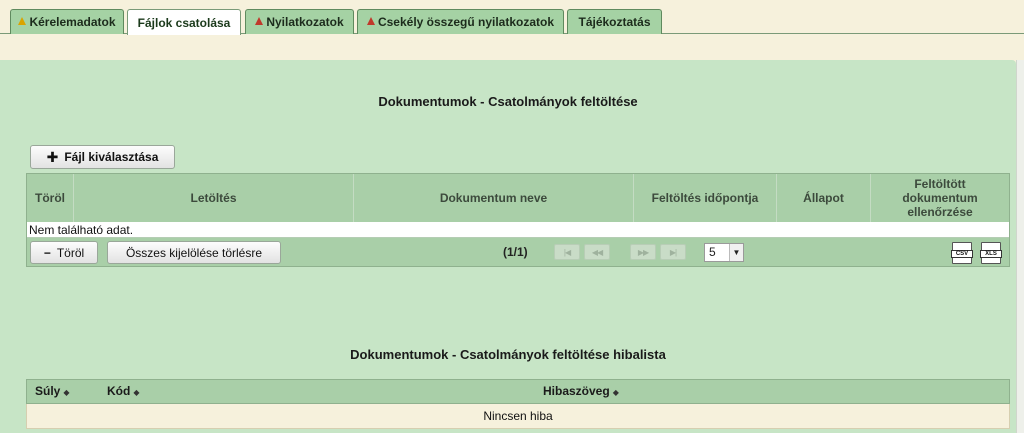  Describe the element at coordinates (643, 252) in the screenshot. I see `next-page-icon: ▶▶` at that location.